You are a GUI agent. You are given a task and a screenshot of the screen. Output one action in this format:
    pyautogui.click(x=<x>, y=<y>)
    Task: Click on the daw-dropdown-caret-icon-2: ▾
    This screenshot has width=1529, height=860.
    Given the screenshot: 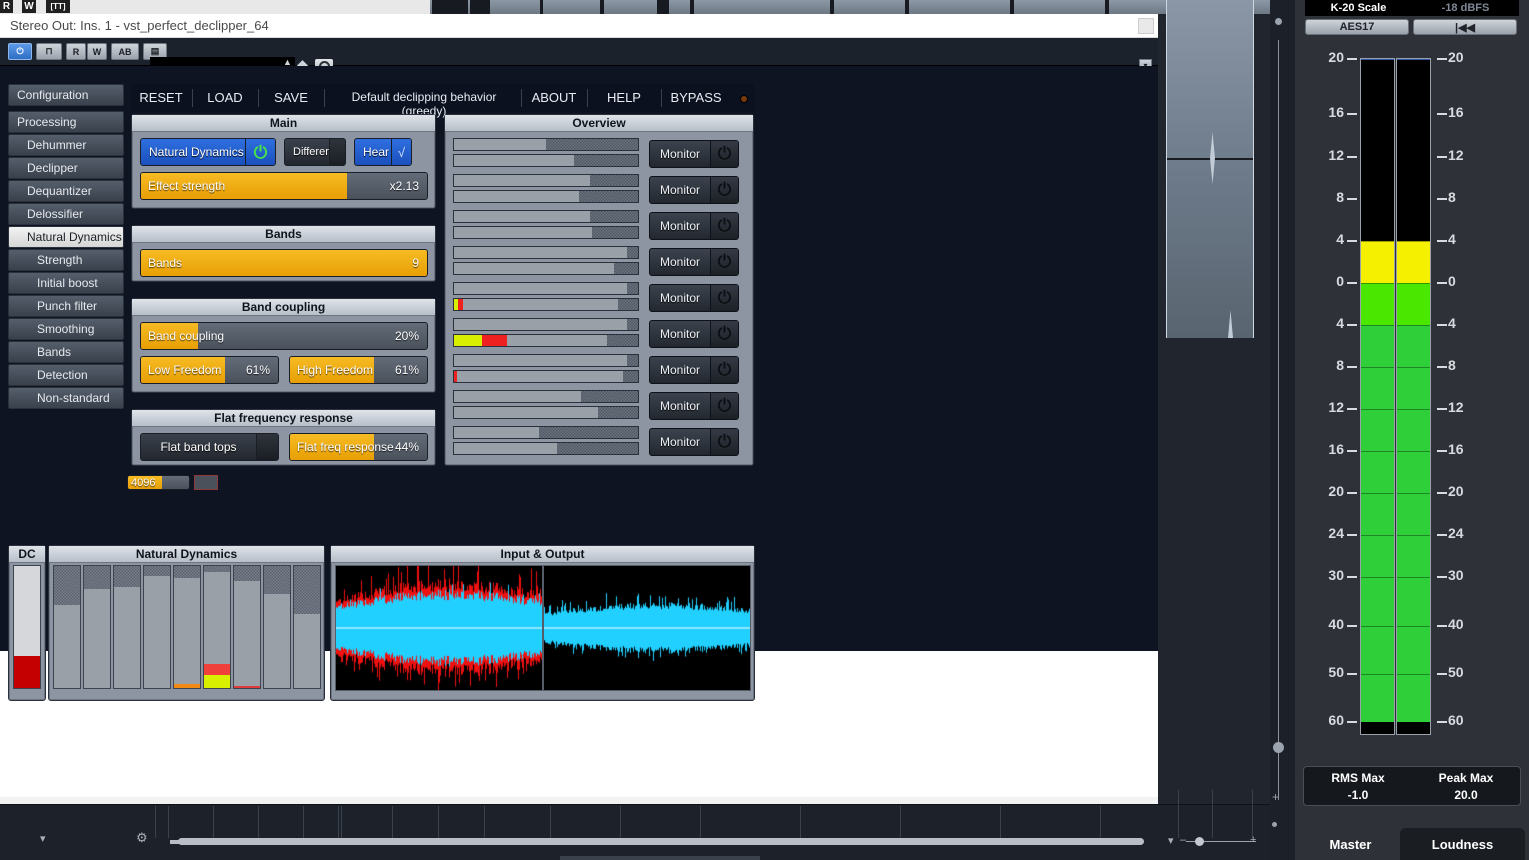 What is the action you would take?
    pyautogui.click(x=1171, y=840)
    